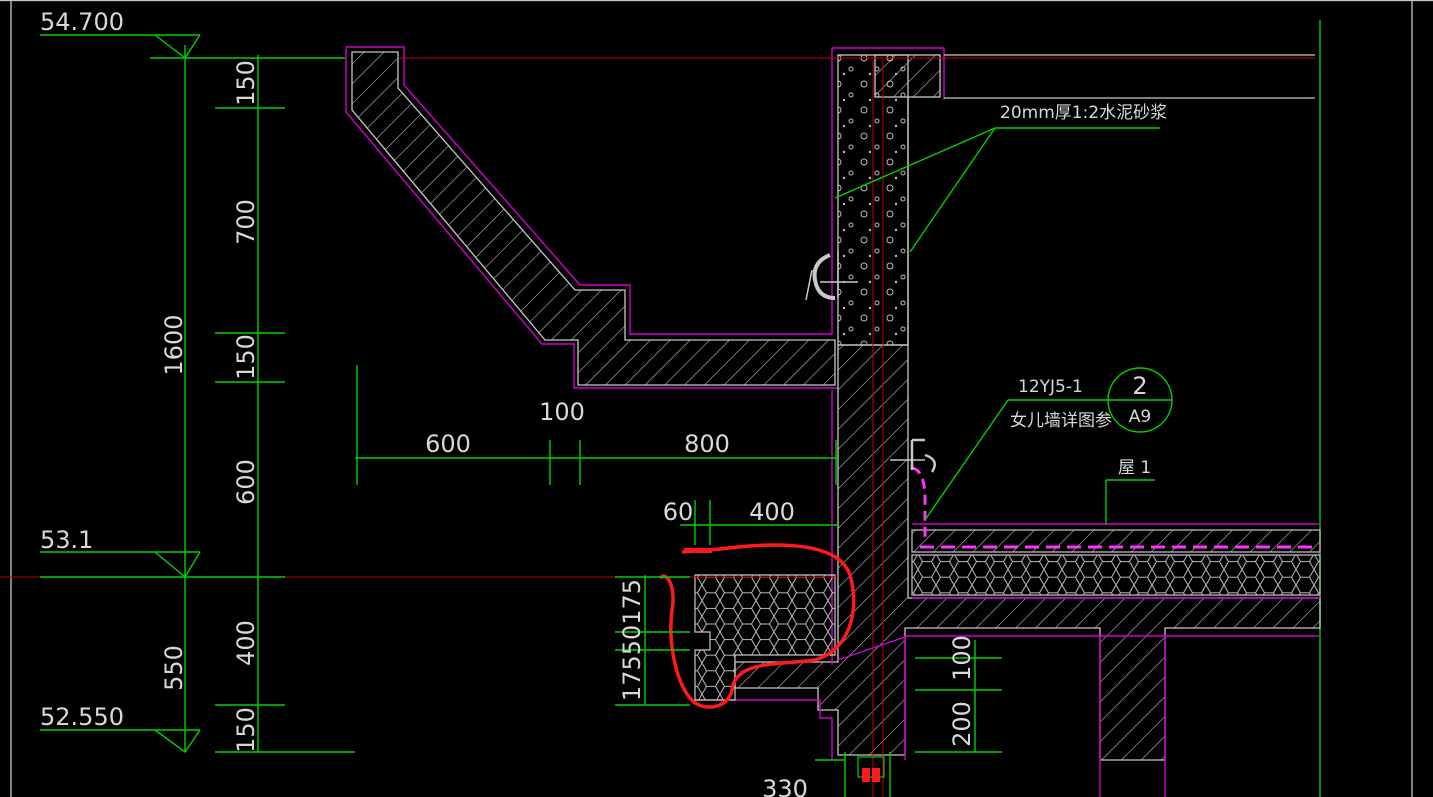 The image size is (1433, 797). Describe the element at coordinates (246, 222) in the screenshot. I see `dim-seg-700: 700` at that location.